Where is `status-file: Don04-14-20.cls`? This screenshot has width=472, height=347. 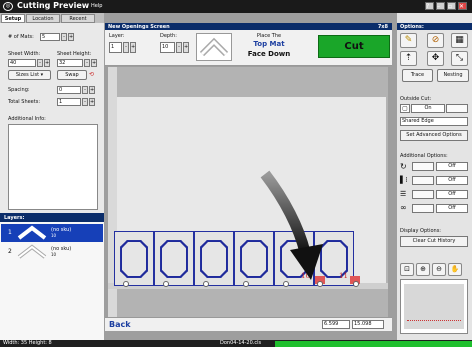 status-file: Don04-14-20.cls is located at coordinates (241, 343).